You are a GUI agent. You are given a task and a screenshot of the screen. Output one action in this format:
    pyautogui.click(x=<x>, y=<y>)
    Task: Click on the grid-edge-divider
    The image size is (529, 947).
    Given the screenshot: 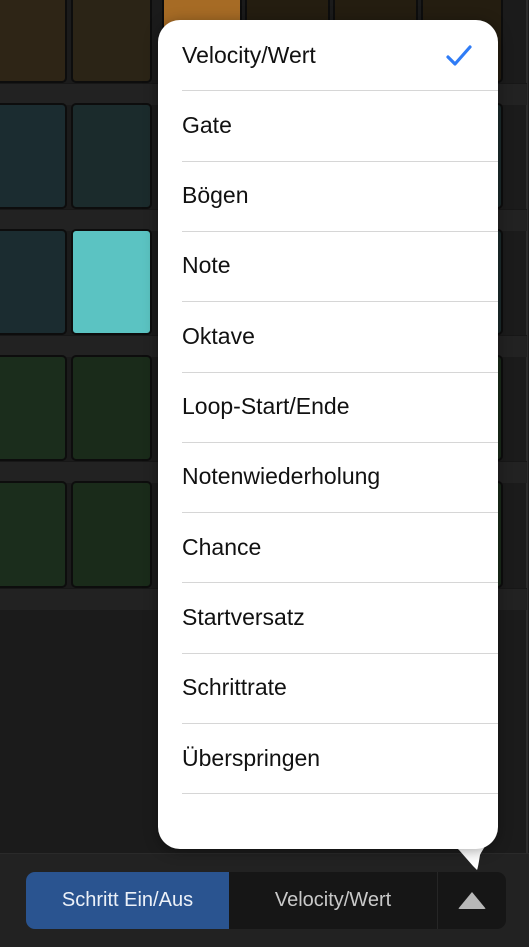 What is the action you would take?
    pyautogui.click(x=527, y=426)
    